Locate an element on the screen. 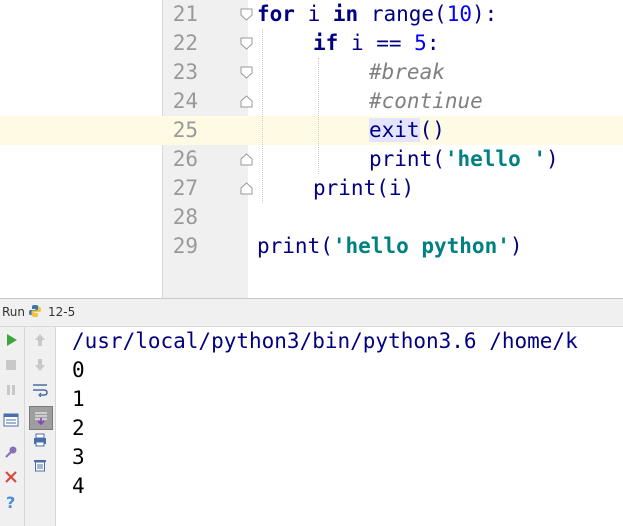 This screenshot has width=623, height=526. code-text: range( is located at coordinates (402, 14).